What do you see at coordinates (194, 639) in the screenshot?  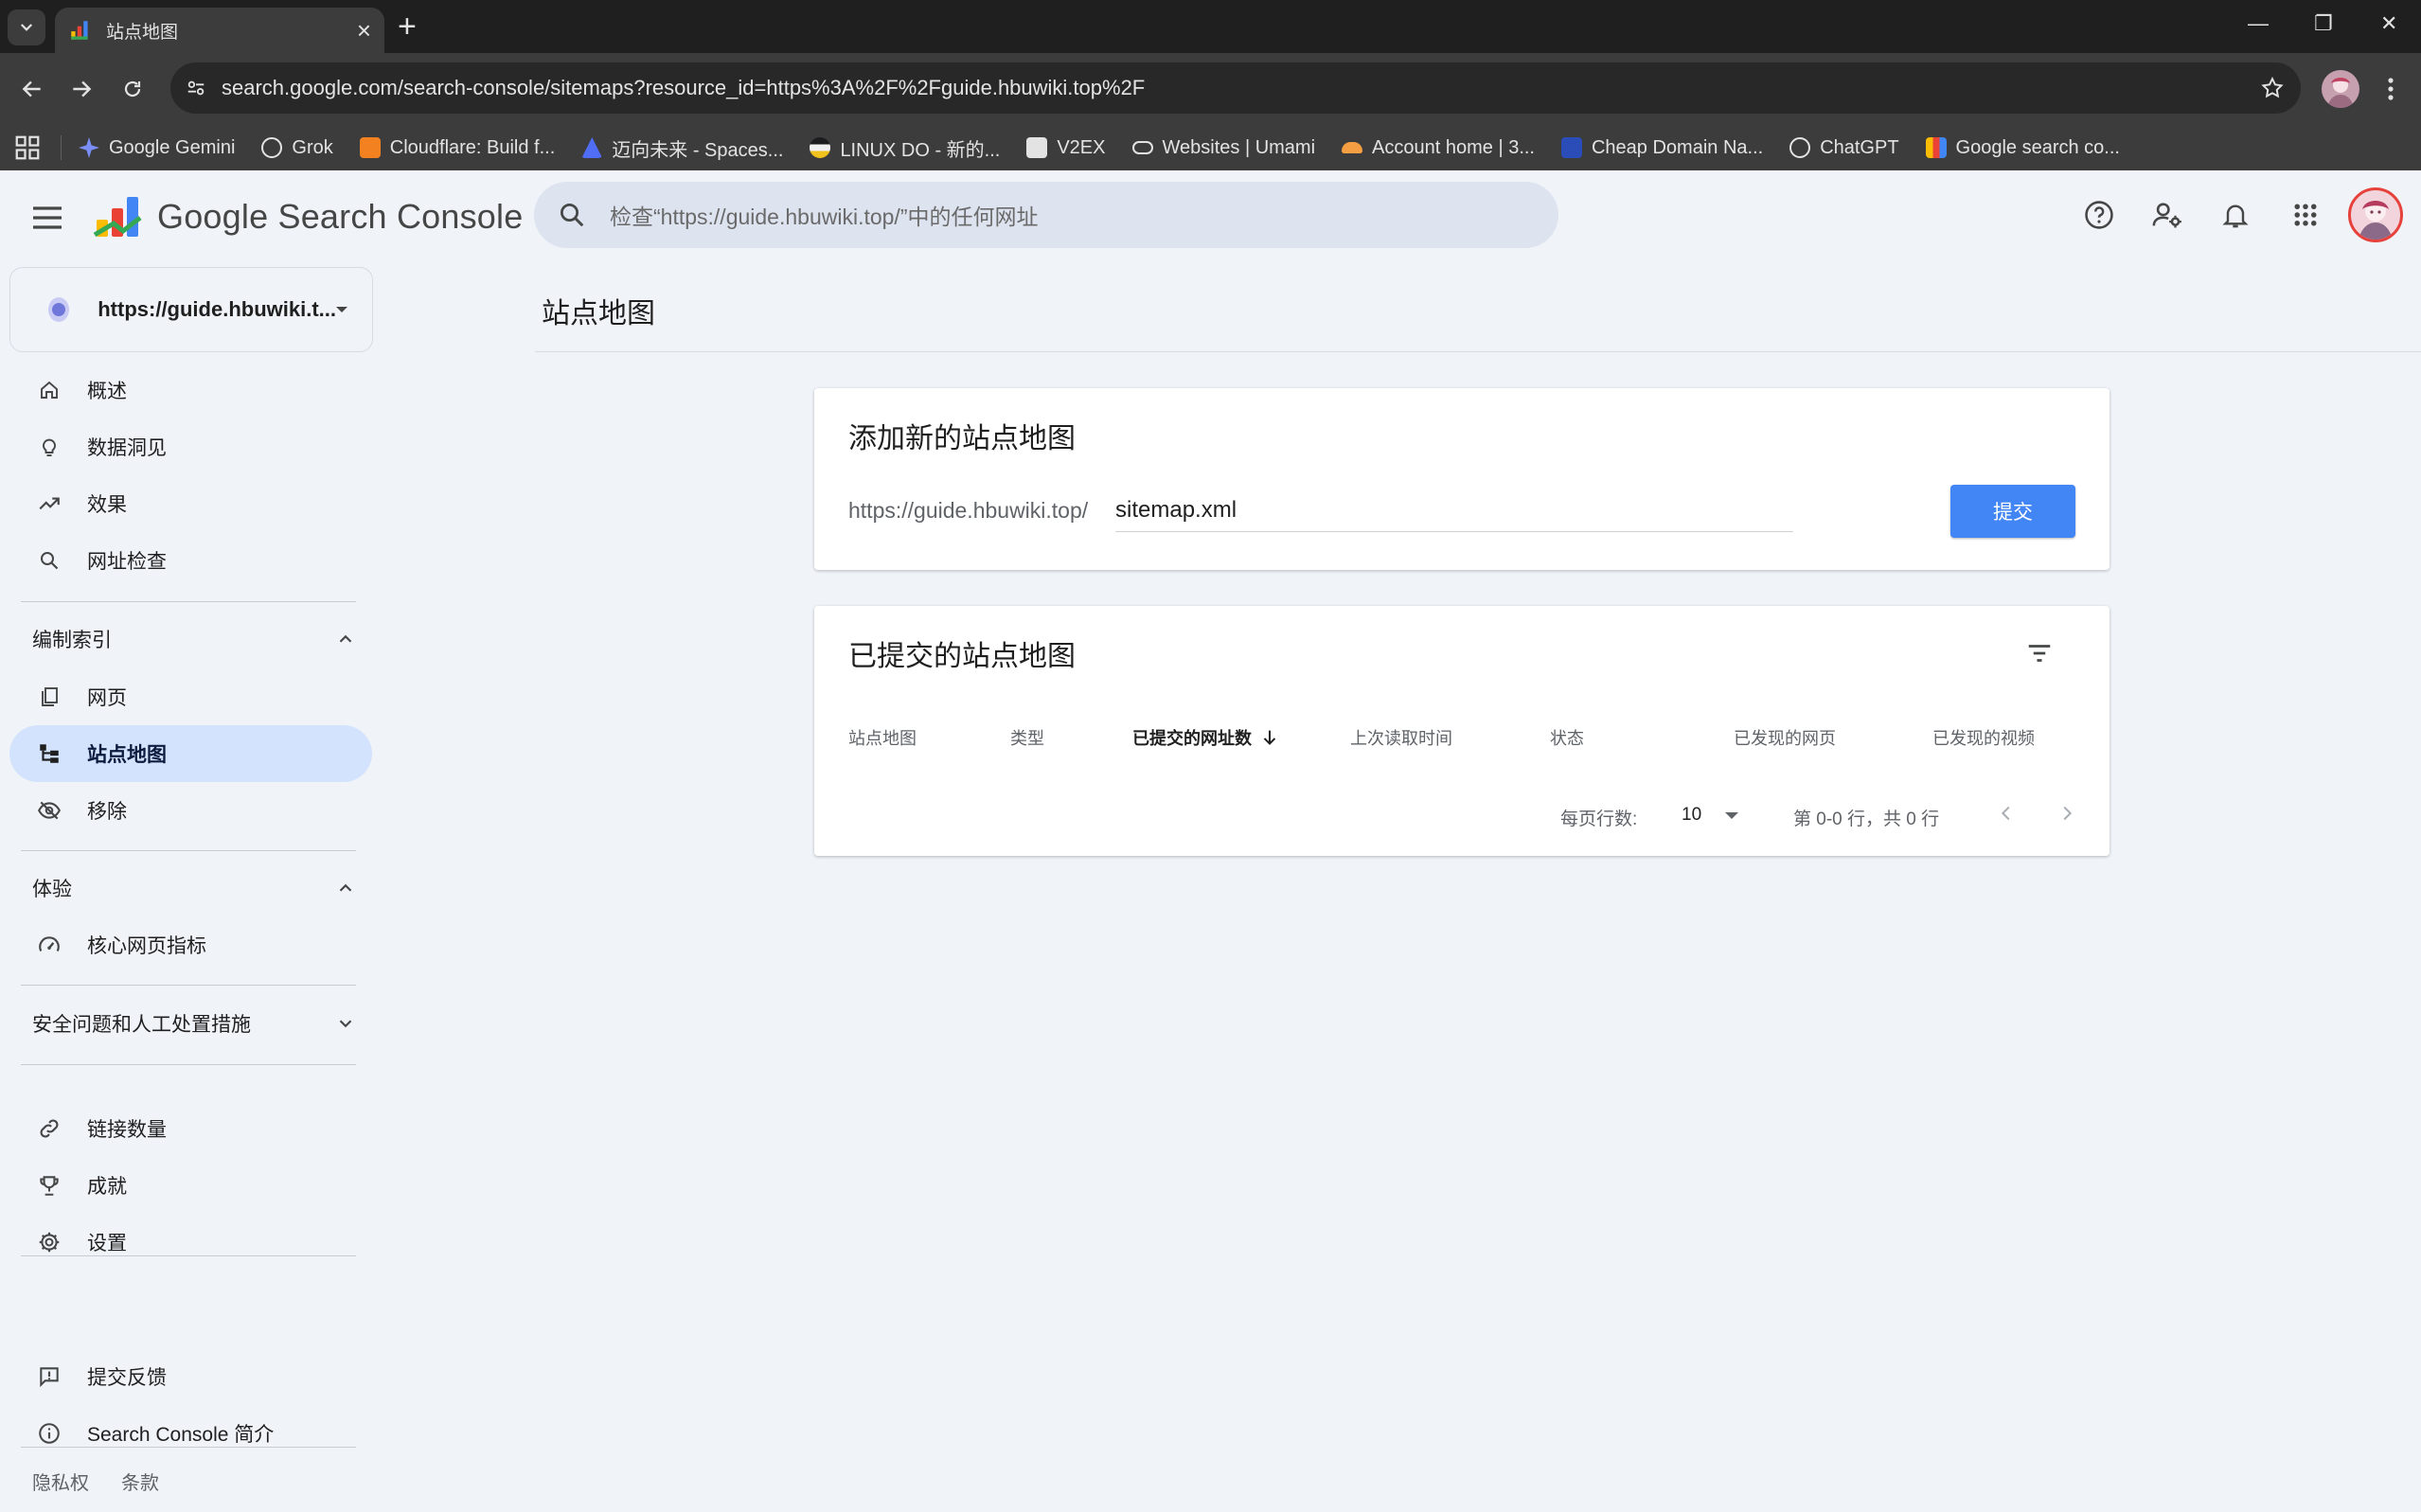 I see `sidebar-section-indexing: 编制索引` at bounding box center [194, 639].